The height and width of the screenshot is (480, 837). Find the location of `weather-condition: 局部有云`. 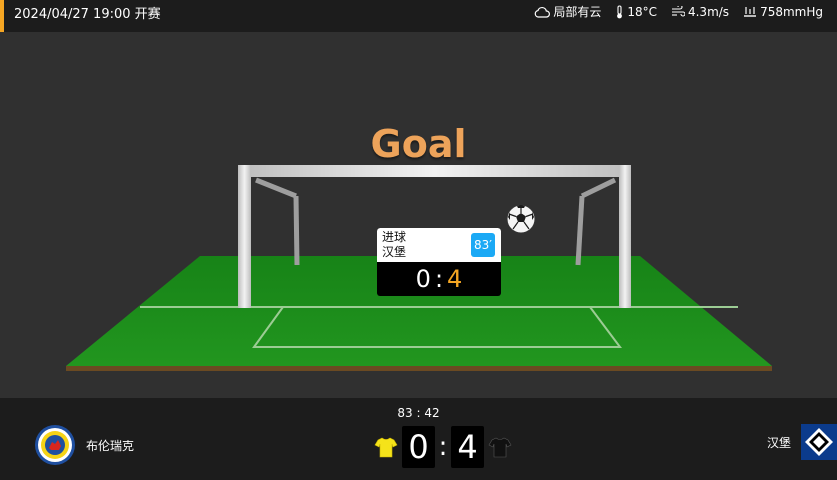

weather-condition: 局部有云 is located at coordinates (567, 11).